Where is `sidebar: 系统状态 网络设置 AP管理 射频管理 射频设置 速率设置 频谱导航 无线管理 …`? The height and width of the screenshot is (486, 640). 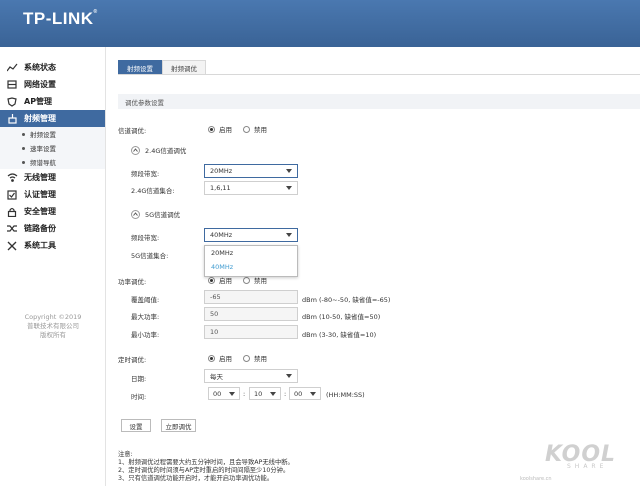 sidebar: 系统状态 网络设置 AP管理 射频管理 射频设置 速率设置 频谱导航 无线管理 … is located at coordinates (53, 266).